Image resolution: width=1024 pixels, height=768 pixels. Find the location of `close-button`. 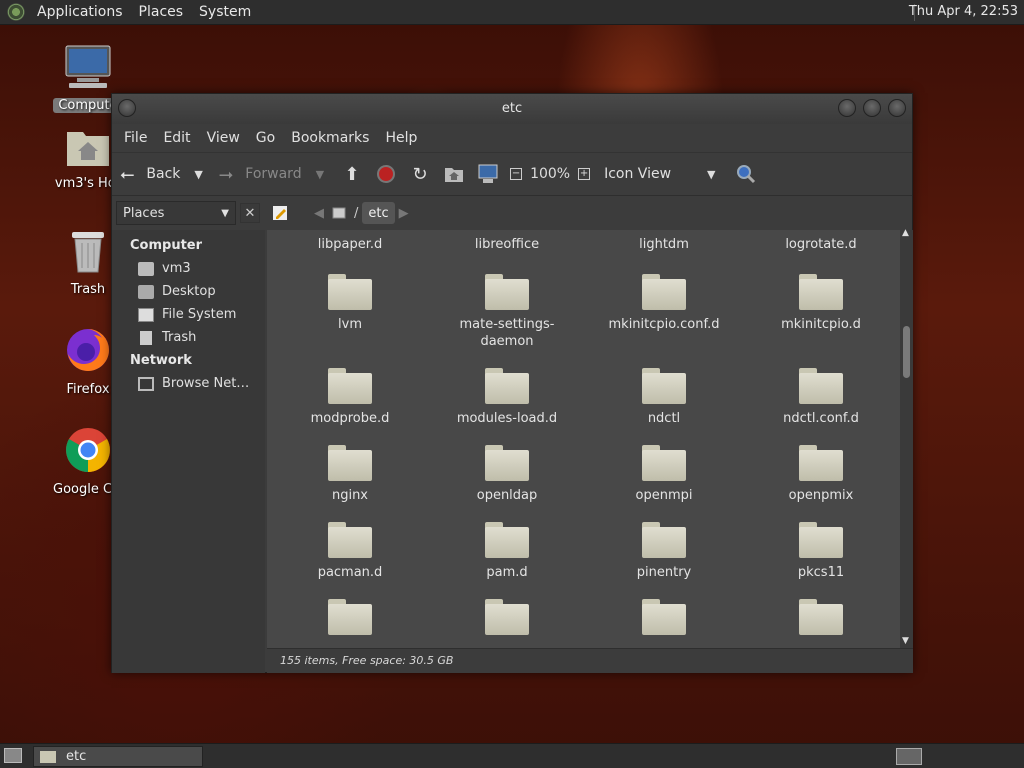

close-button is located at coordinates (897, 108).